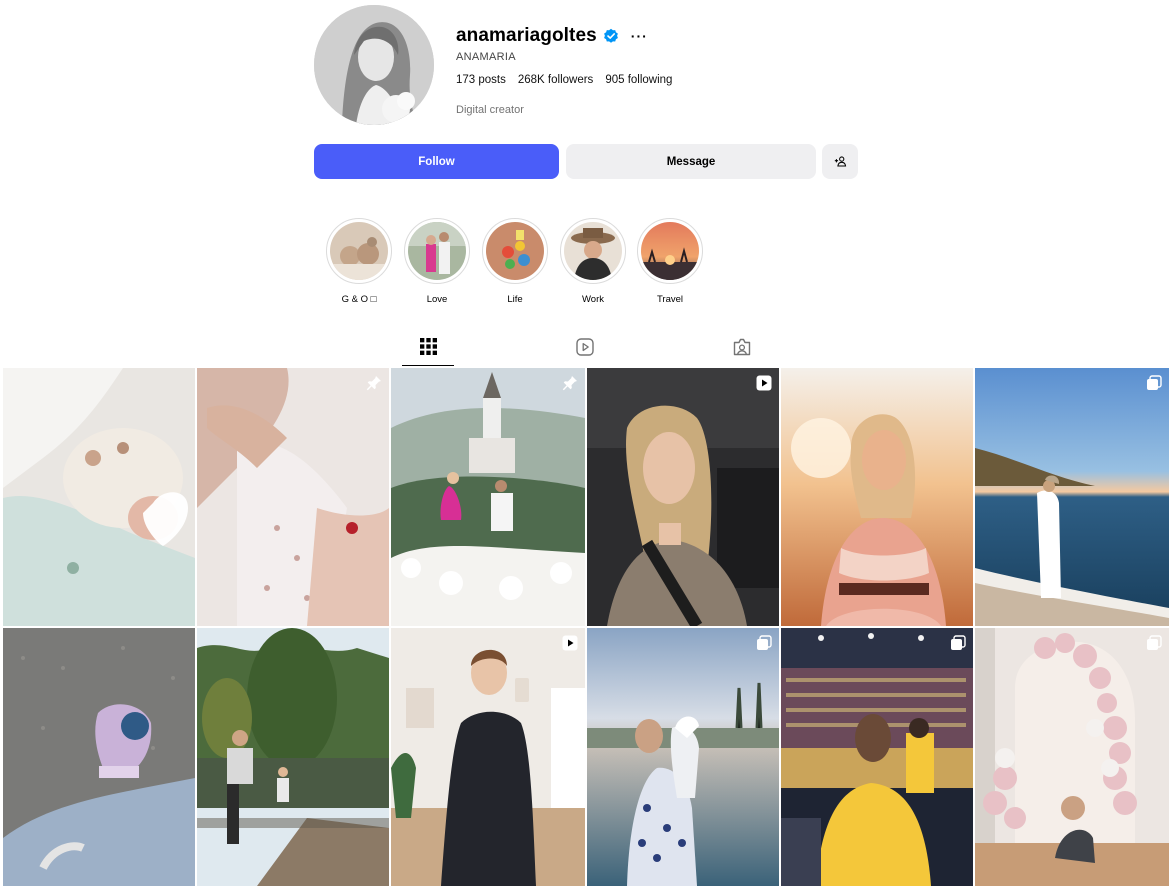 Image resolution: width=1173 pixels, height=886 pixels. Describe the element at coordinates (670, 299) in the screenshot. I see `highlight-label: Travel` at that location.